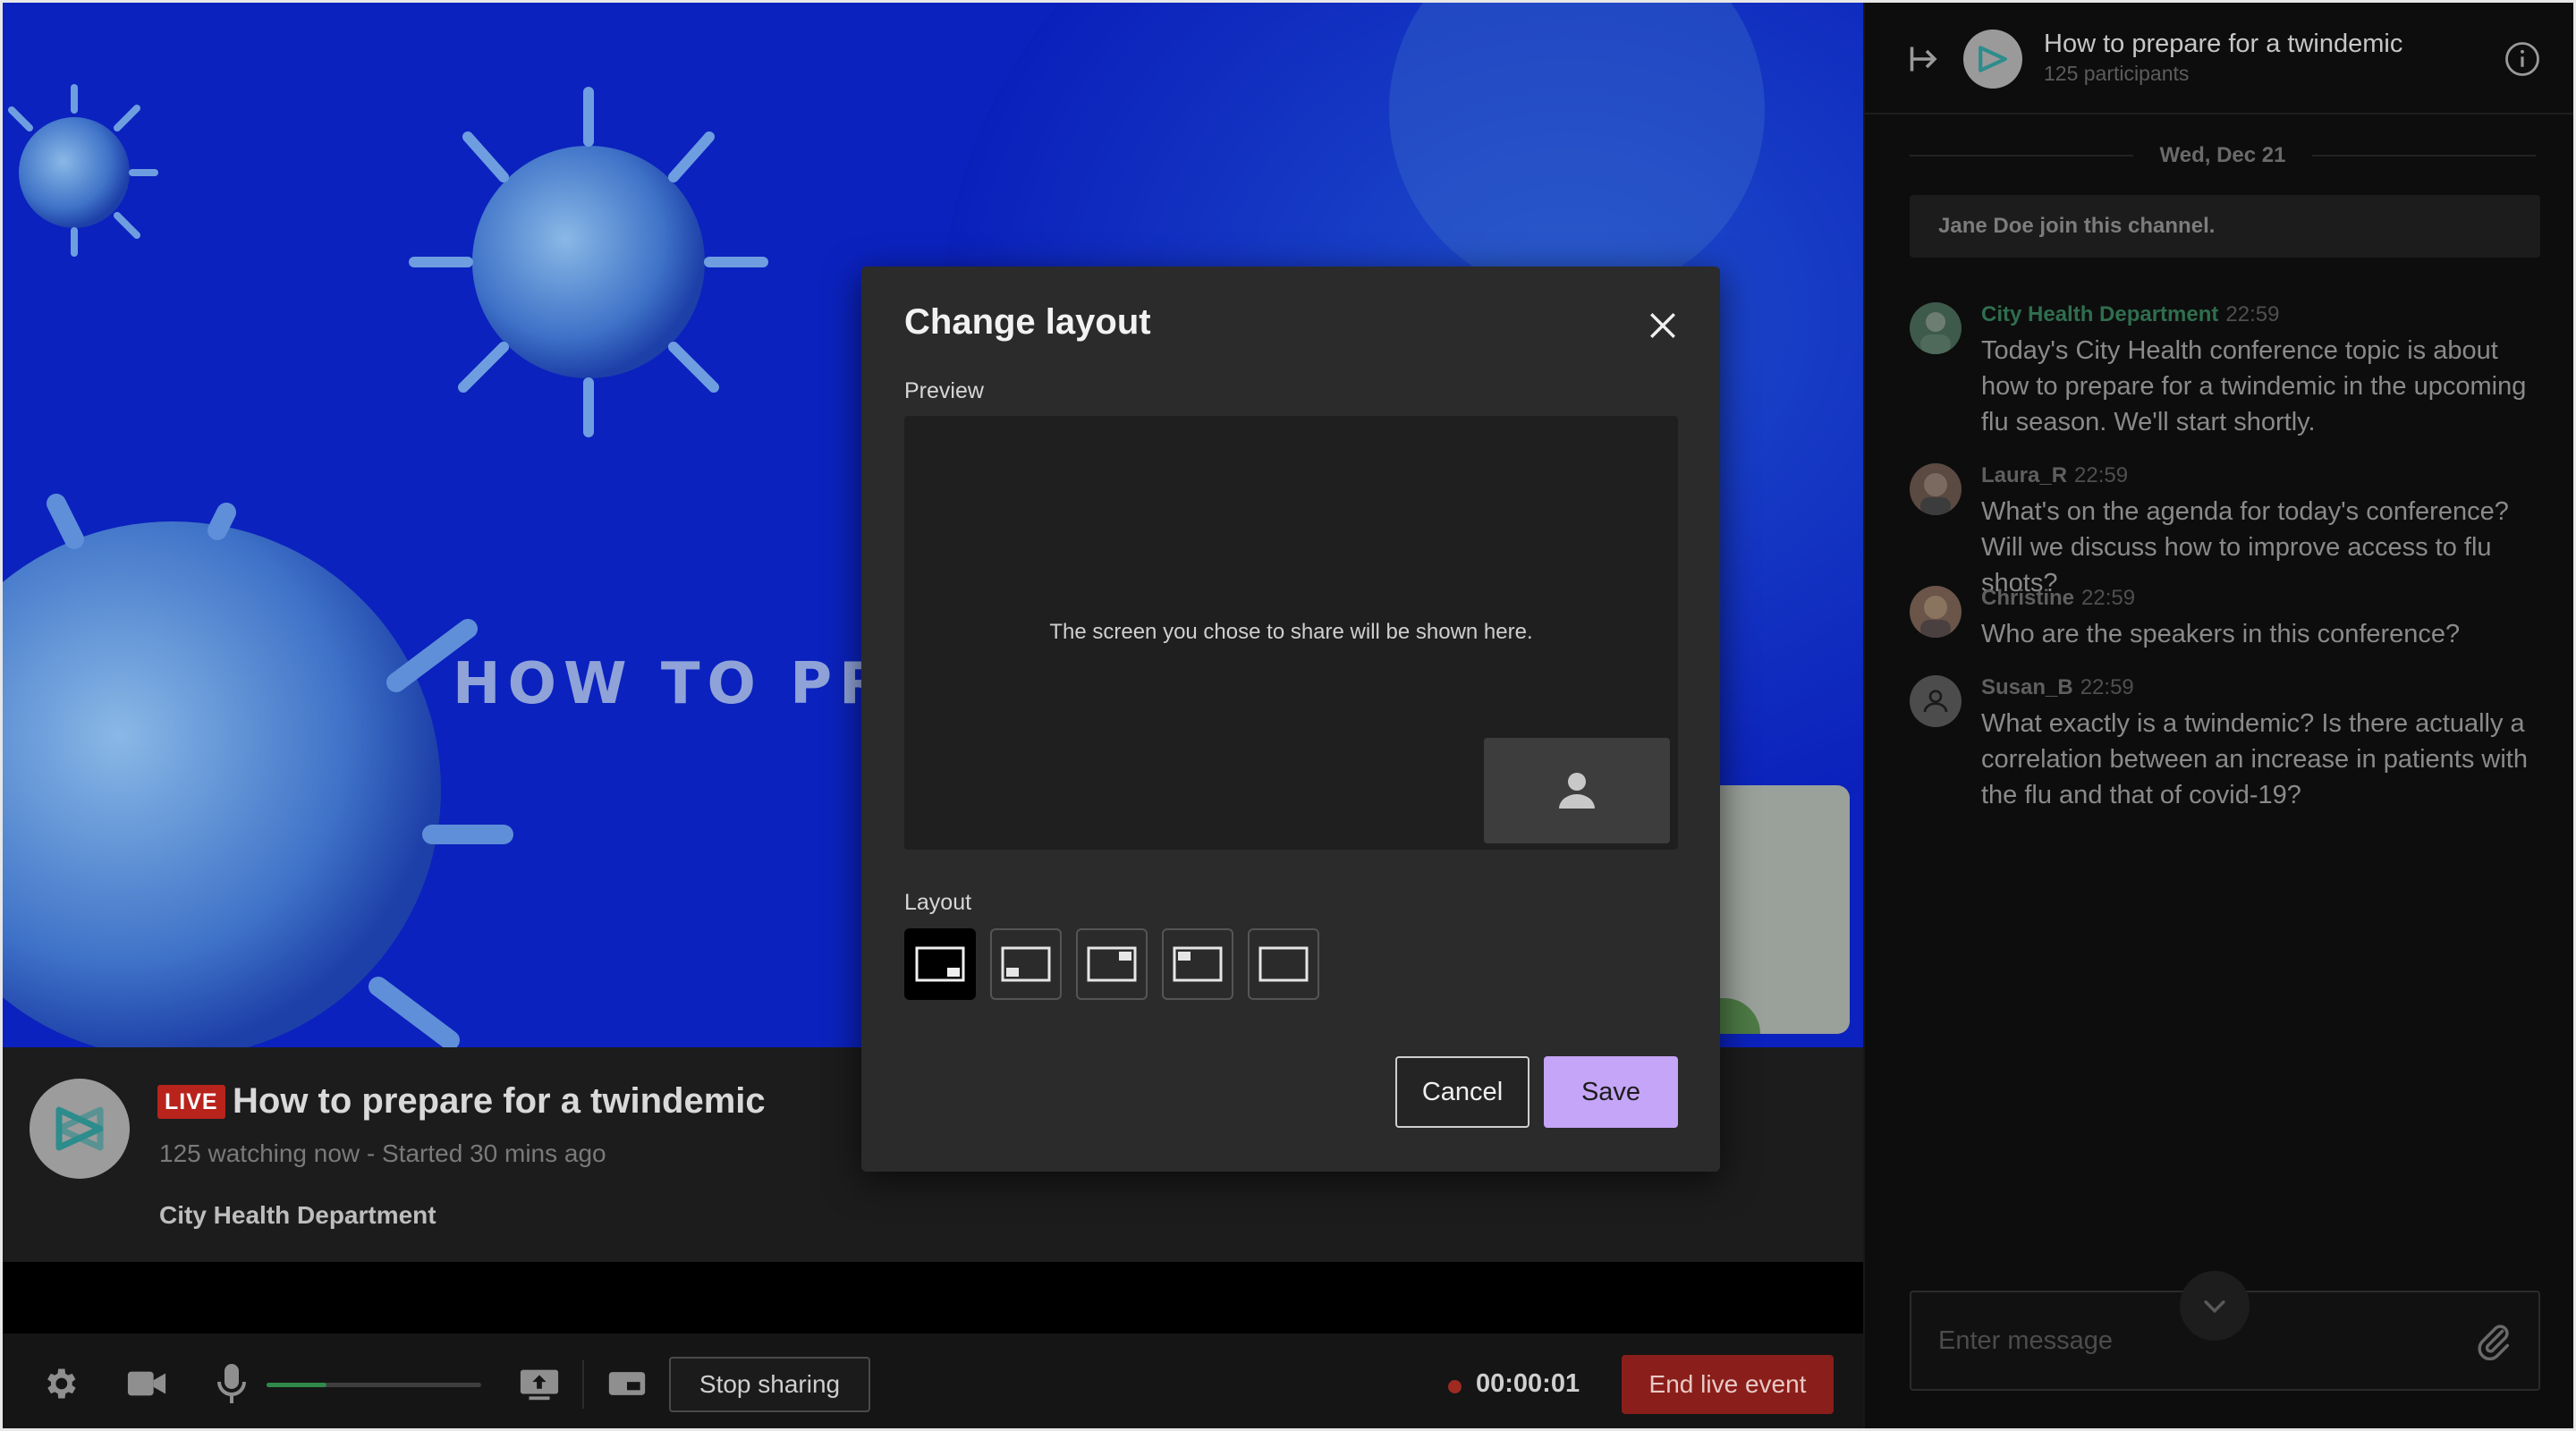 This screenshot has height=1431, width=2576. I want to click on save-button: Save, so click(1611, 1092).